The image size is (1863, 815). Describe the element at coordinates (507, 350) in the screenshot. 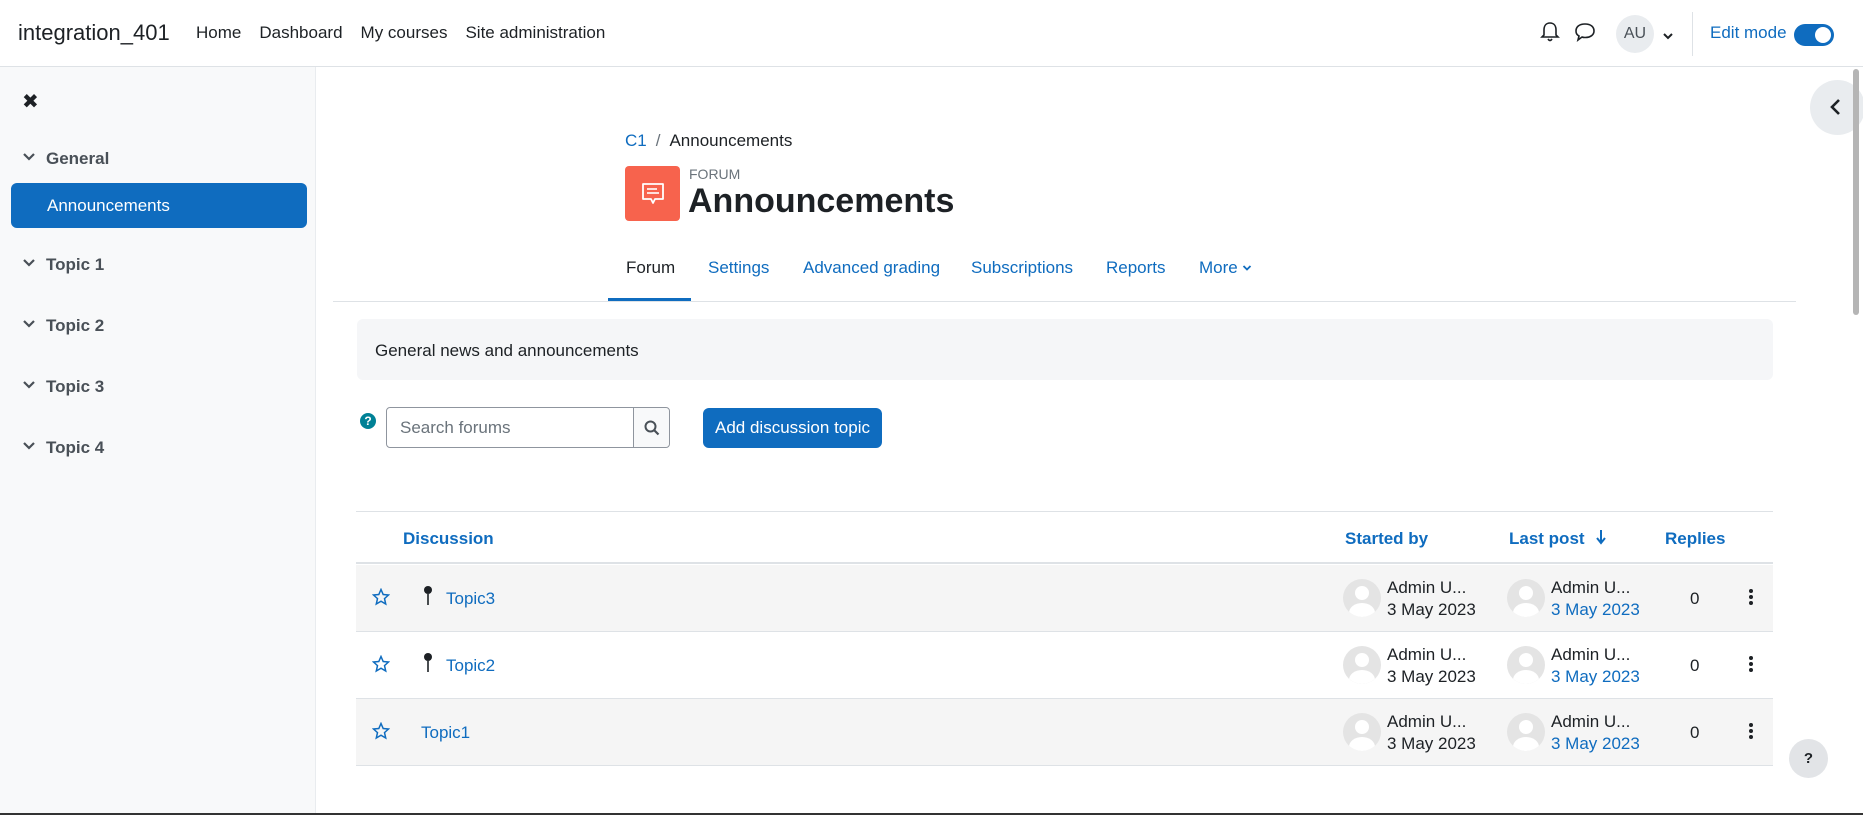

I see `forum-description: General news and announcements` at that location.